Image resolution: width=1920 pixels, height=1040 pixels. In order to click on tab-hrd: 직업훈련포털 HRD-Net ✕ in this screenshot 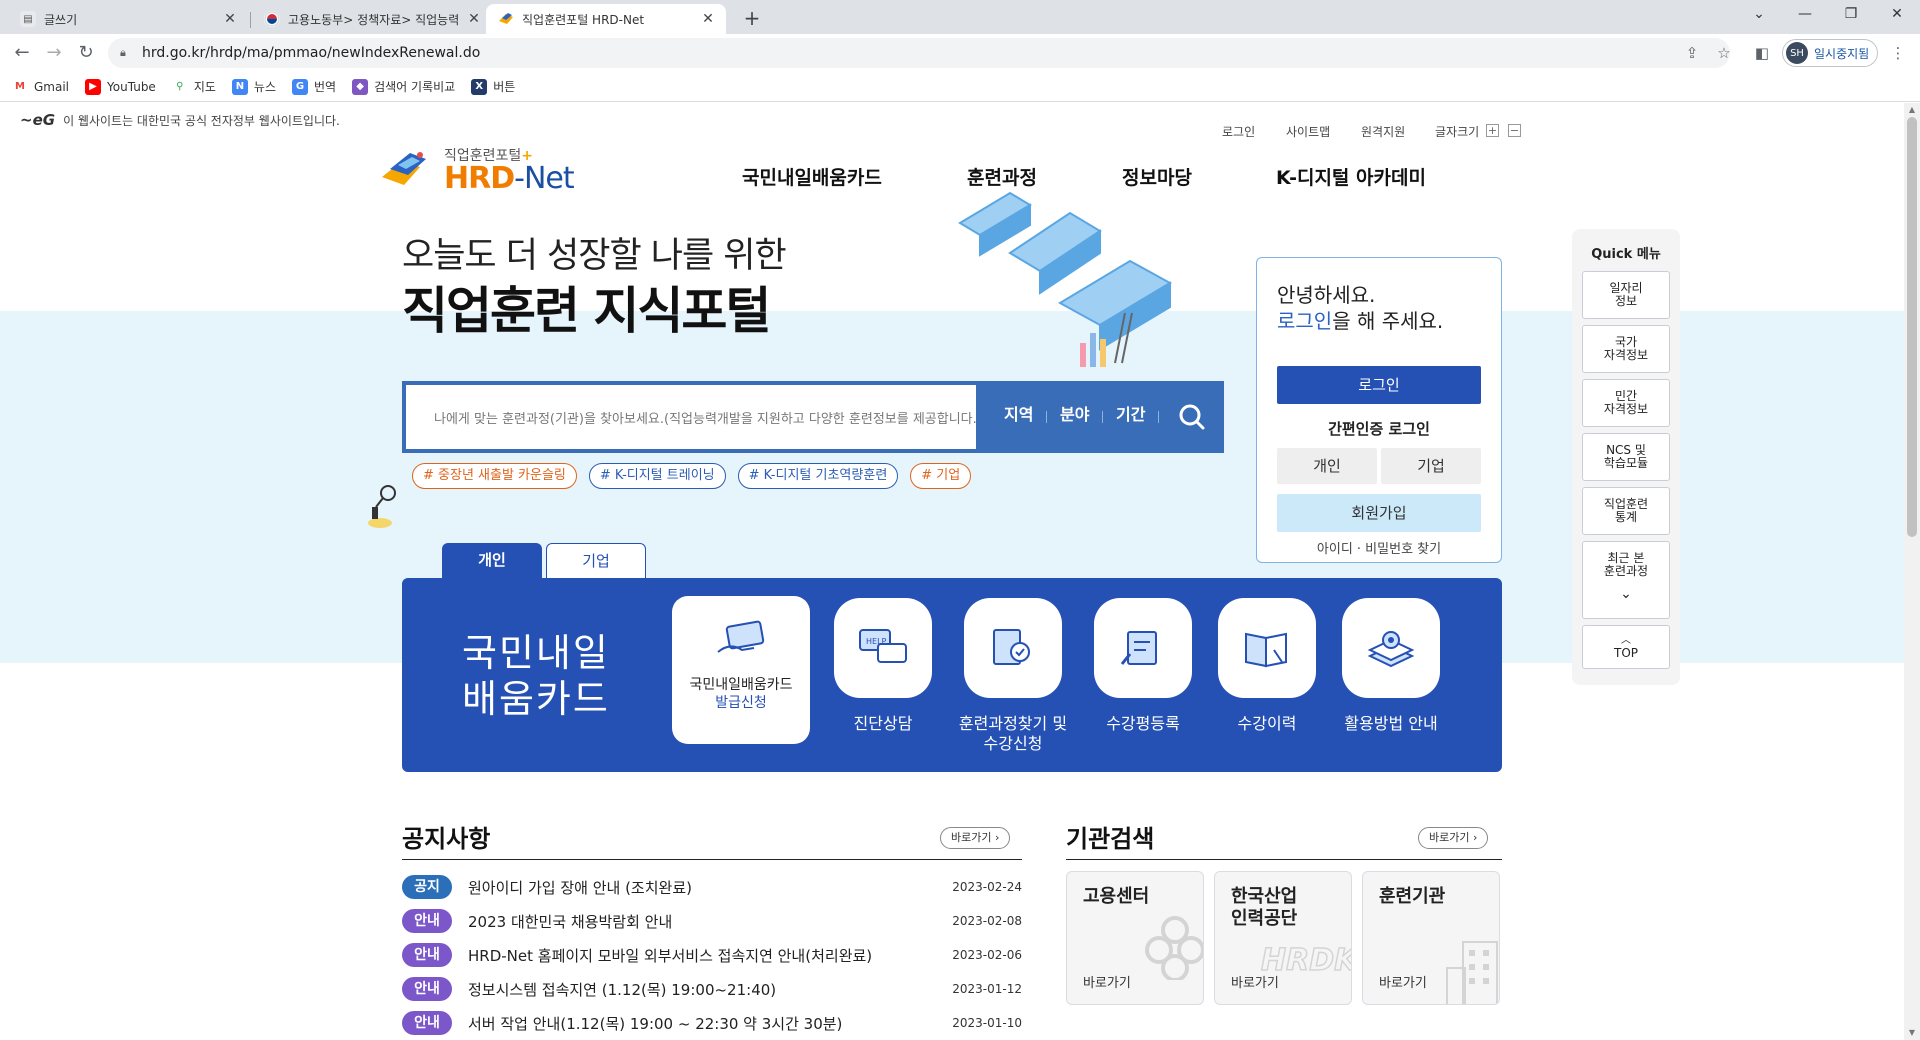, I will do `click(606, 19)`.